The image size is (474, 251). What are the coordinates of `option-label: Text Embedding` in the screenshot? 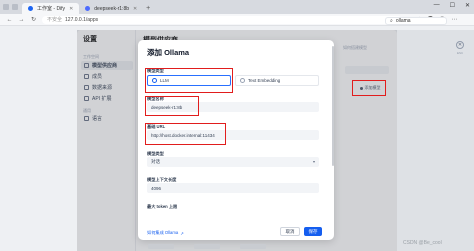 It's located at (264, 80).